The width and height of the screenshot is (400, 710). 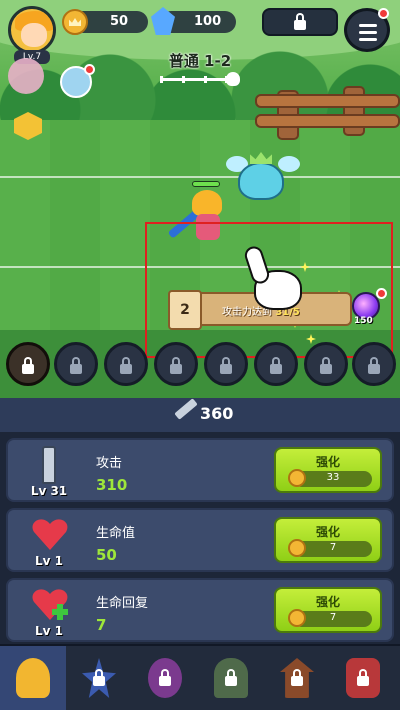 What do you see at coordinates (50, 534) in the screenshot?
I see `heart-icon` at bounding box center [50, 534].